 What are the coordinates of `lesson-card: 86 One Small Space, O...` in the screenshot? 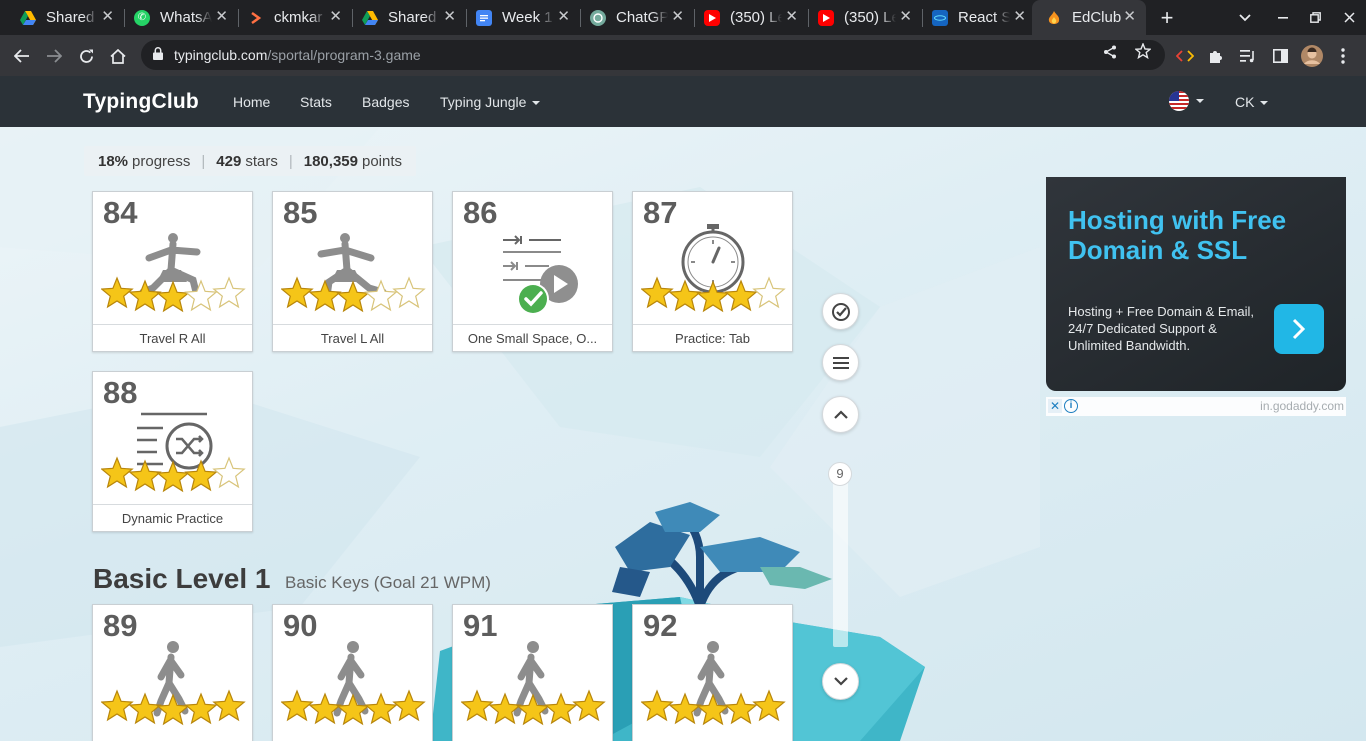 It's located at (532, 271).